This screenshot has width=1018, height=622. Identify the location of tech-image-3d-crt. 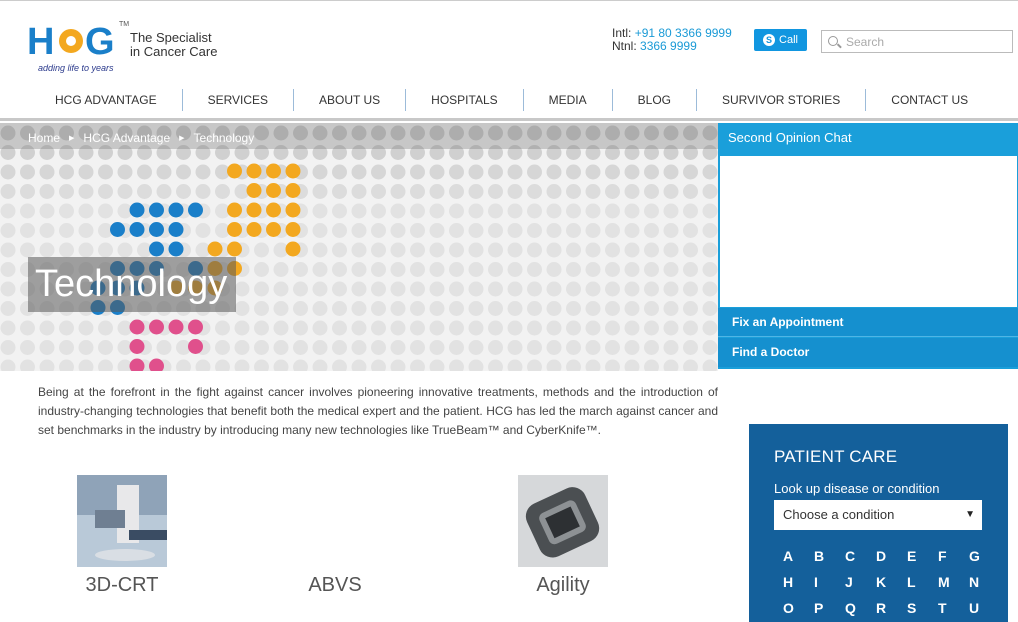
(122, 521).